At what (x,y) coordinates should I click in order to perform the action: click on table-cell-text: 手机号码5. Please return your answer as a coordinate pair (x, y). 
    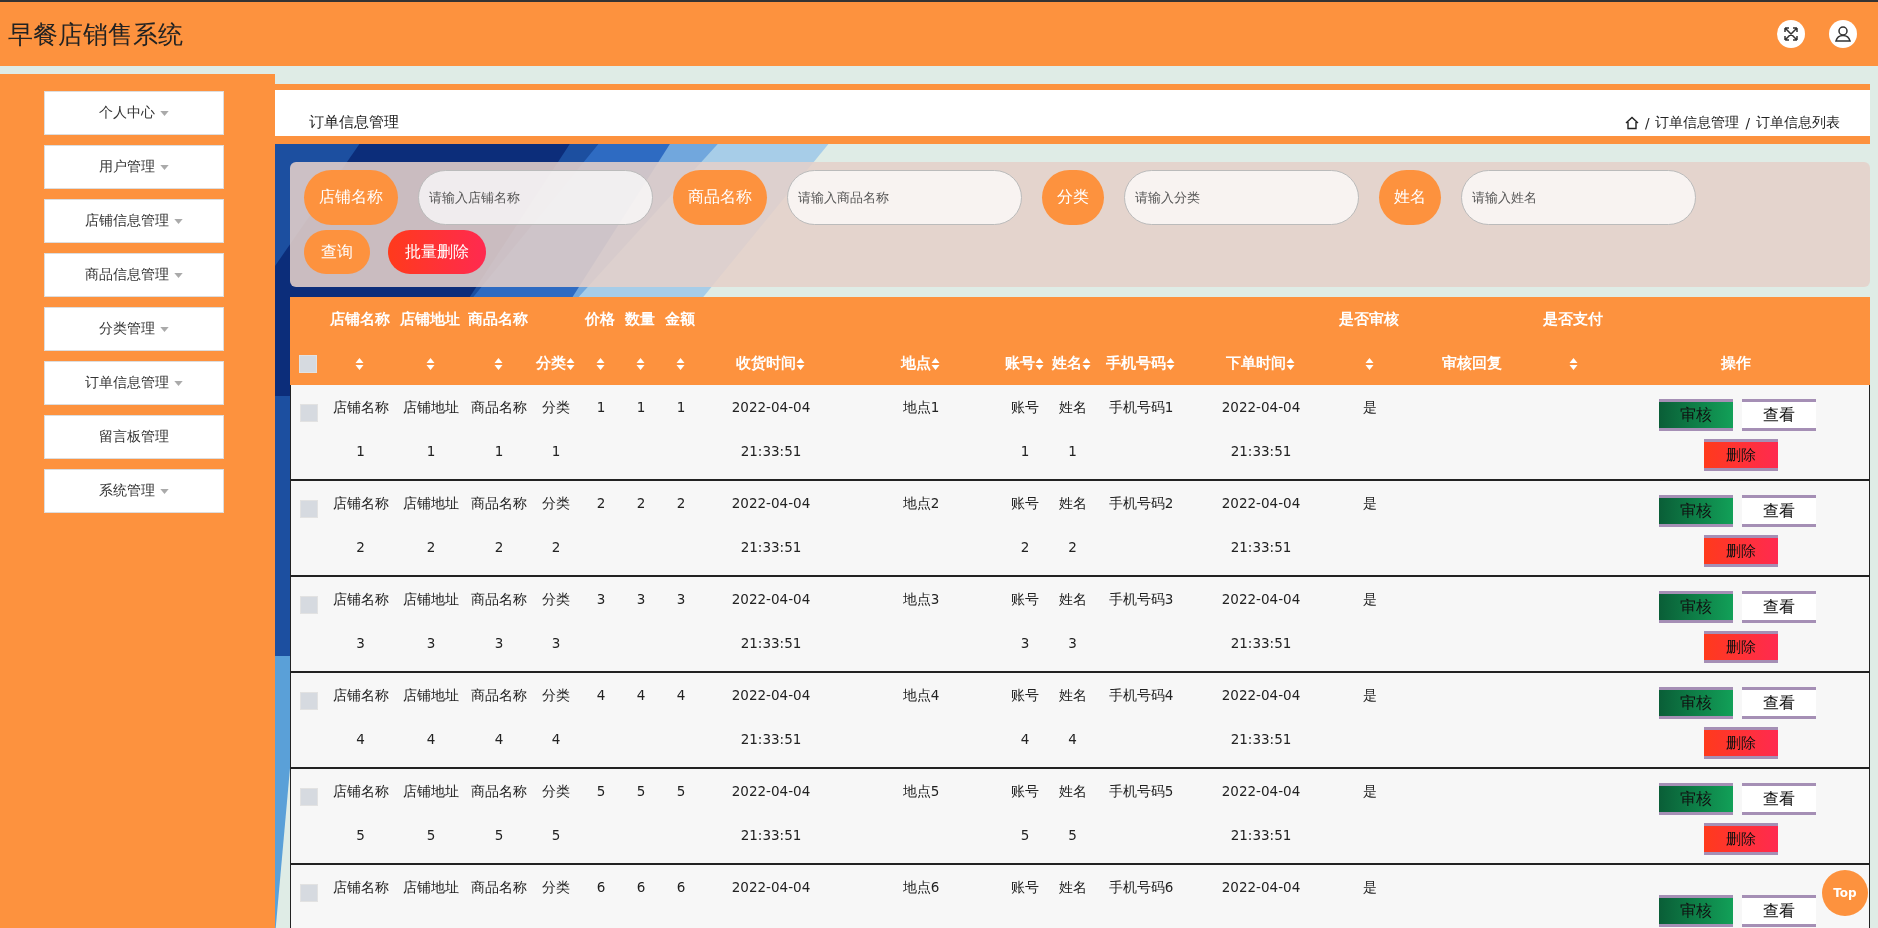
    Looking at the image, I should click on (1141, 791).